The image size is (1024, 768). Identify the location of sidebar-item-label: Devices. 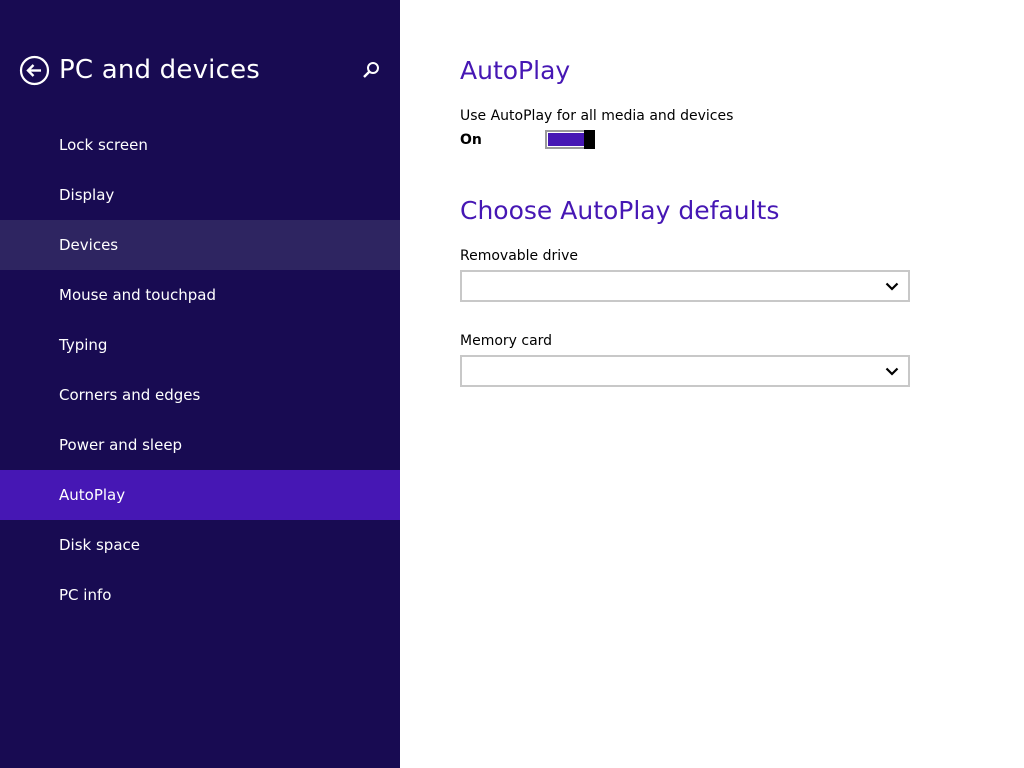
(89, 245).